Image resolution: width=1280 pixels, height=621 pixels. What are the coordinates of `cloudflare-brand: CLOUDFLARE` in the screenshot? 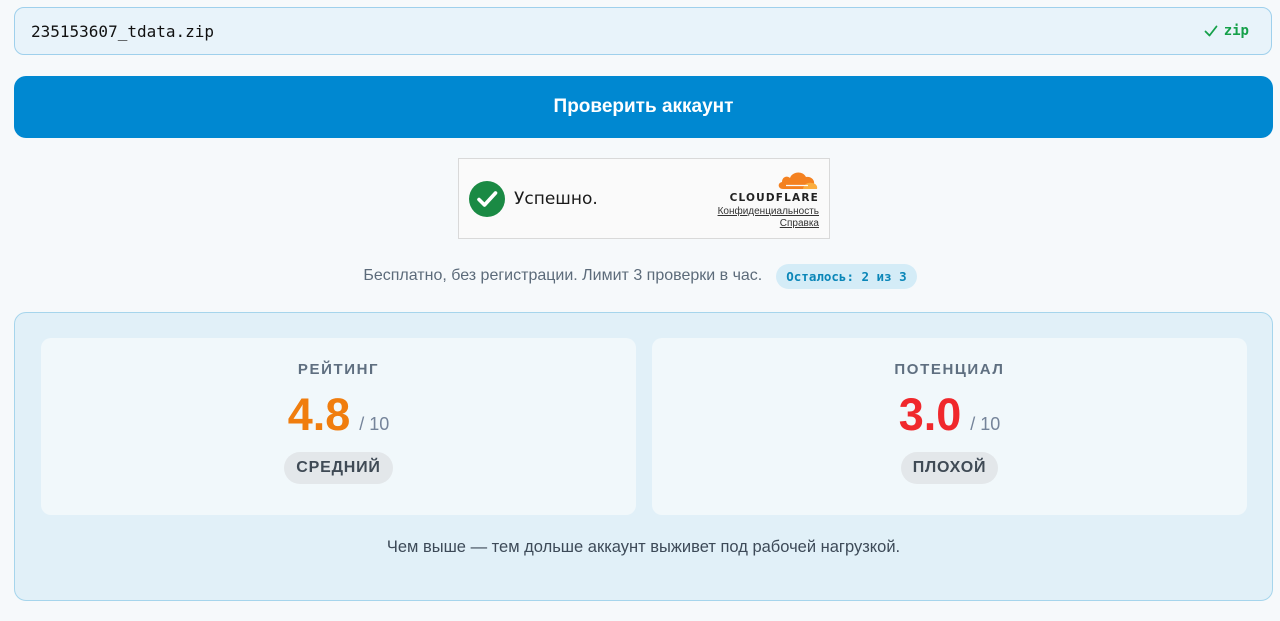 It's located at (774, 198).